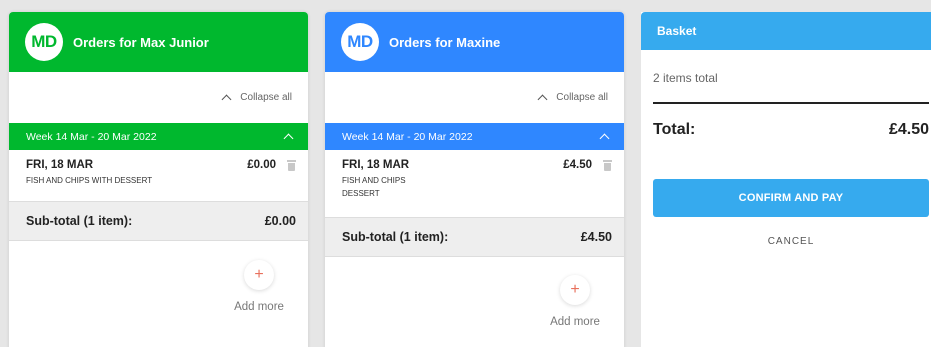 Image resolution: width=931 pixels, height=347 pixels. What do you see at coordinates (474, 175) in the screenshot?
I see `order-entry: FRI, 18 MAR £4.50 FISH AND CHIPS DESSERT` at bounding box center [474, 175].